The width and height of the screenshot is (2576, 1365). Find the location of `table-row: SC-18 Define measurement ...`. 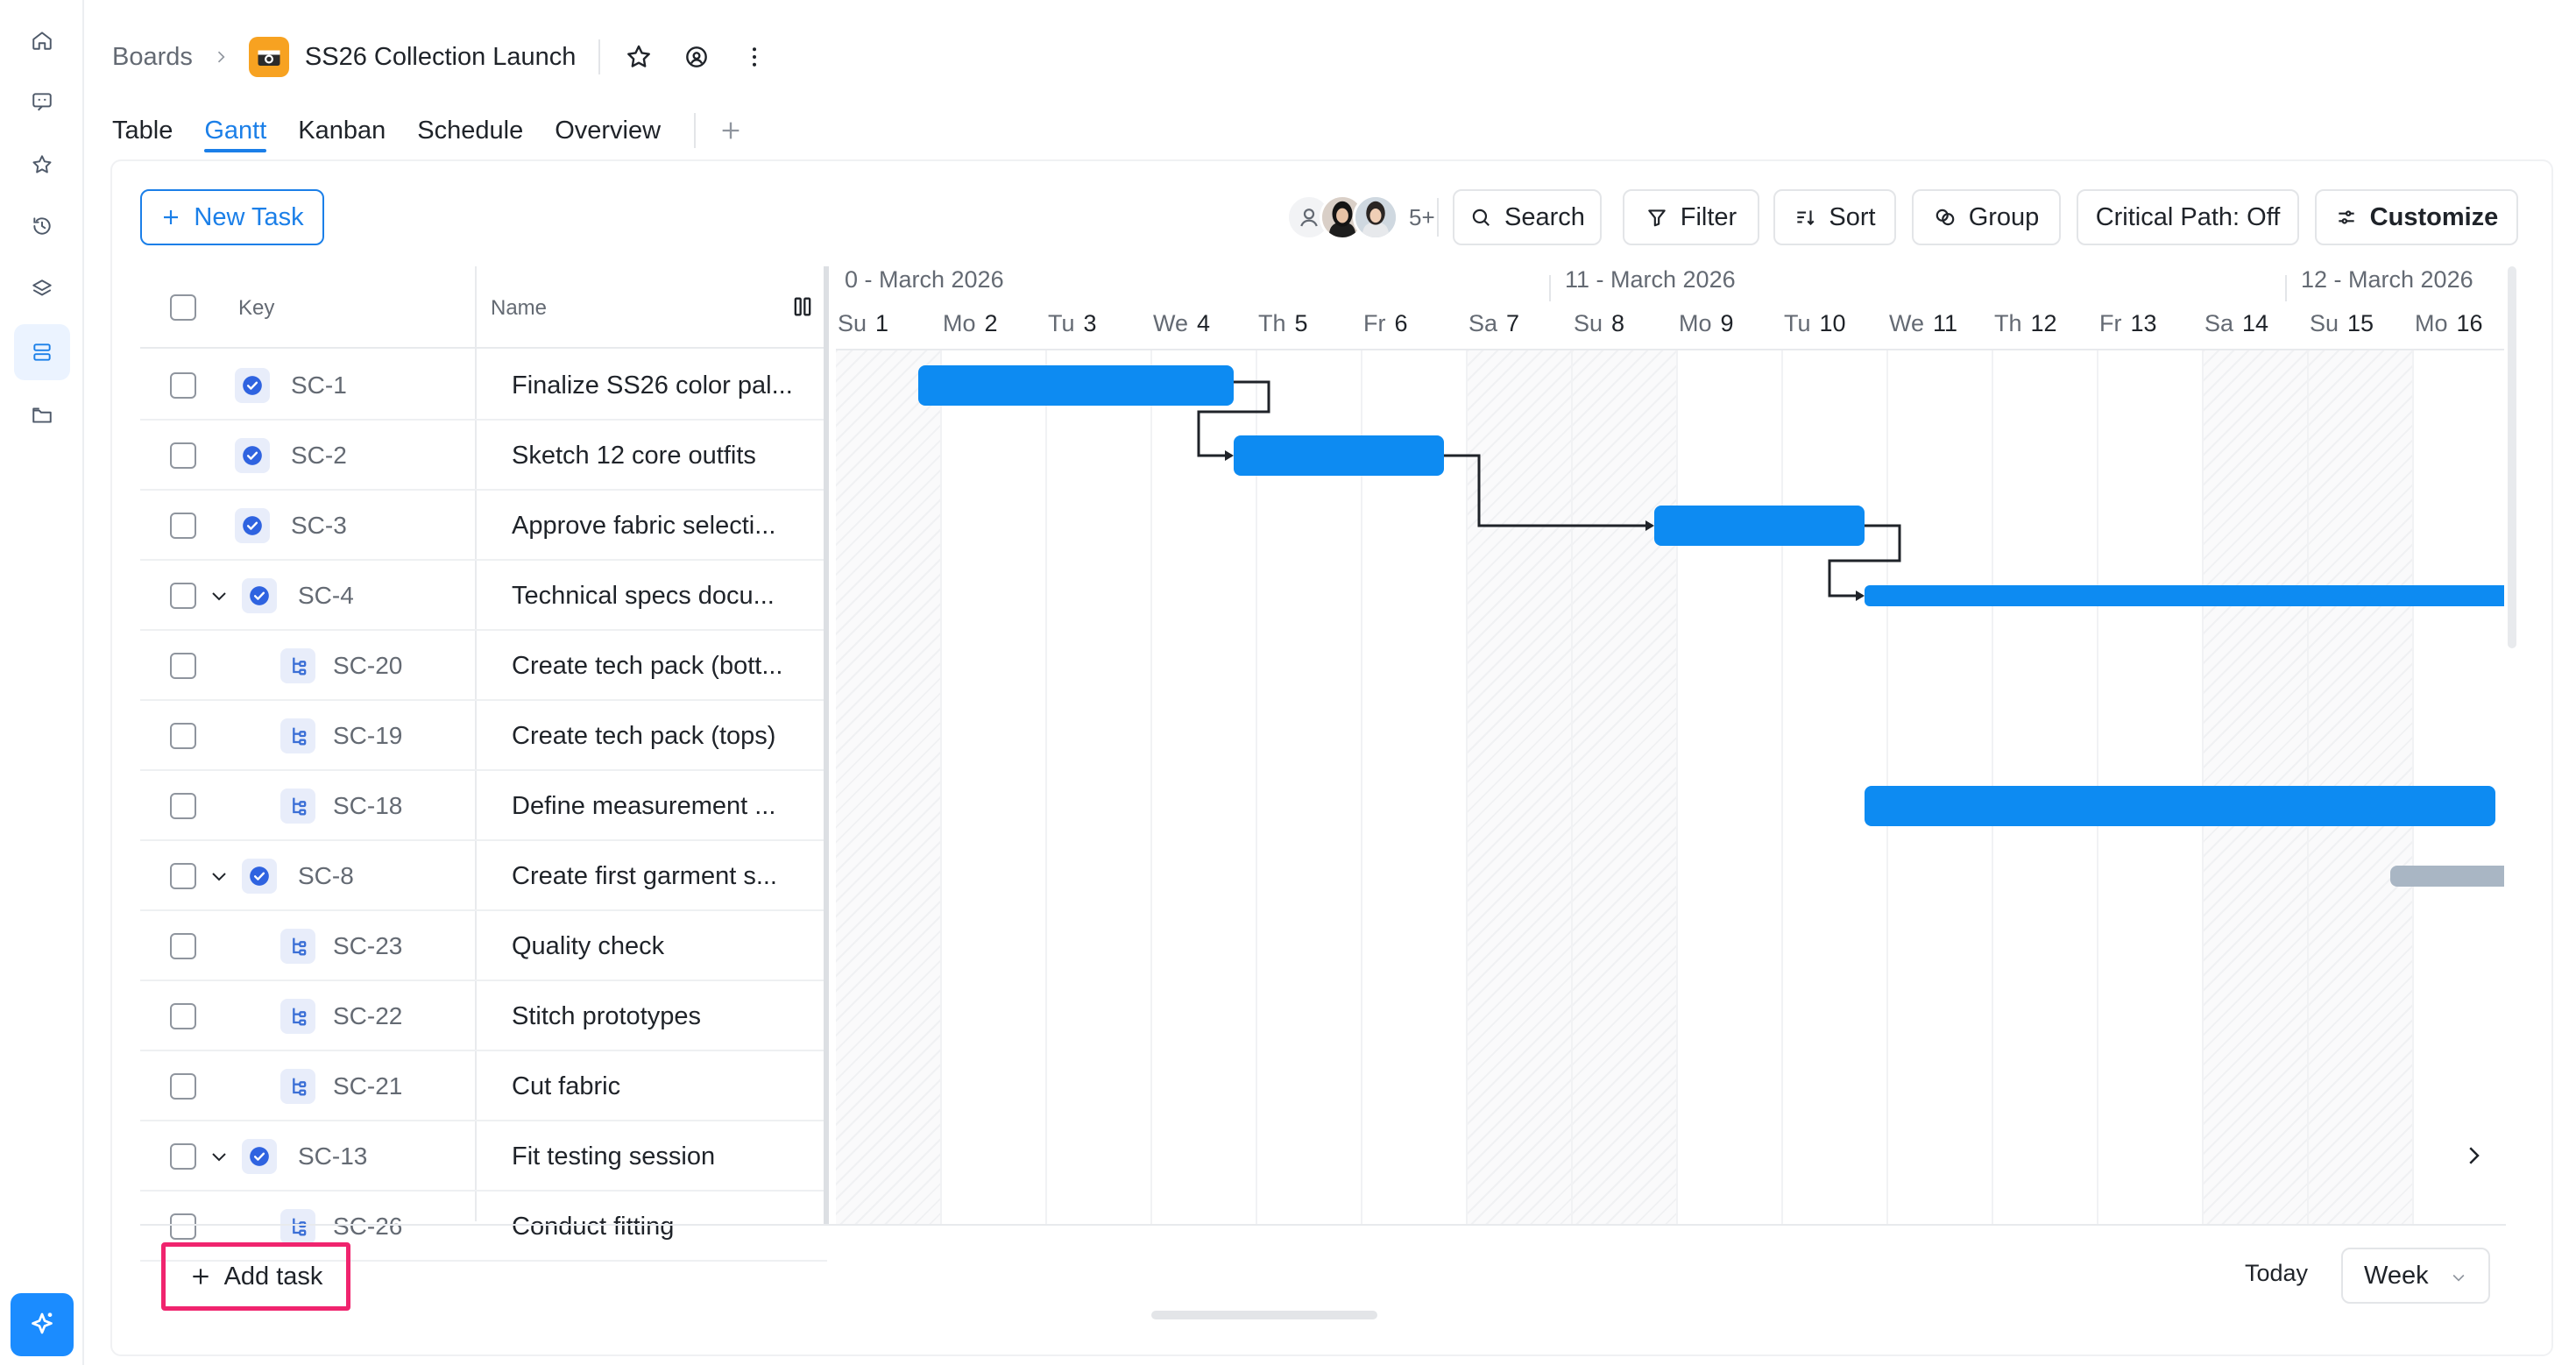

table-row: SC-18 Define measurement ... is located at coordinates (483, 806).